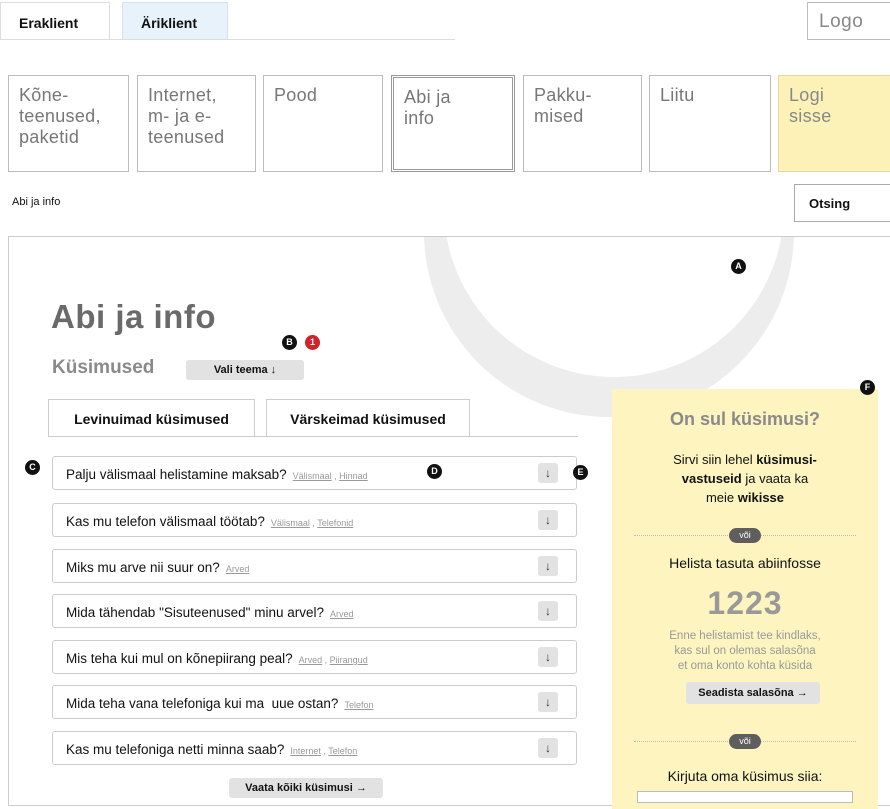 The width and height of the screenshot is (890, 809). What do you see at coordinates (313, 436) in the screenshot?
I see `tabs-underline` at bounding box center [313, 436].